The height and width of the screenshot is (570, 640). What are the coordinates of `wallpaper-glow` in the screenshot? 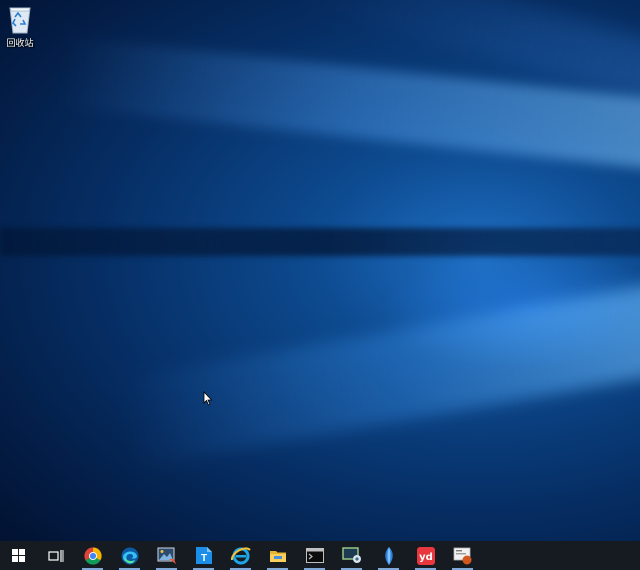 It's located at (510, 310).